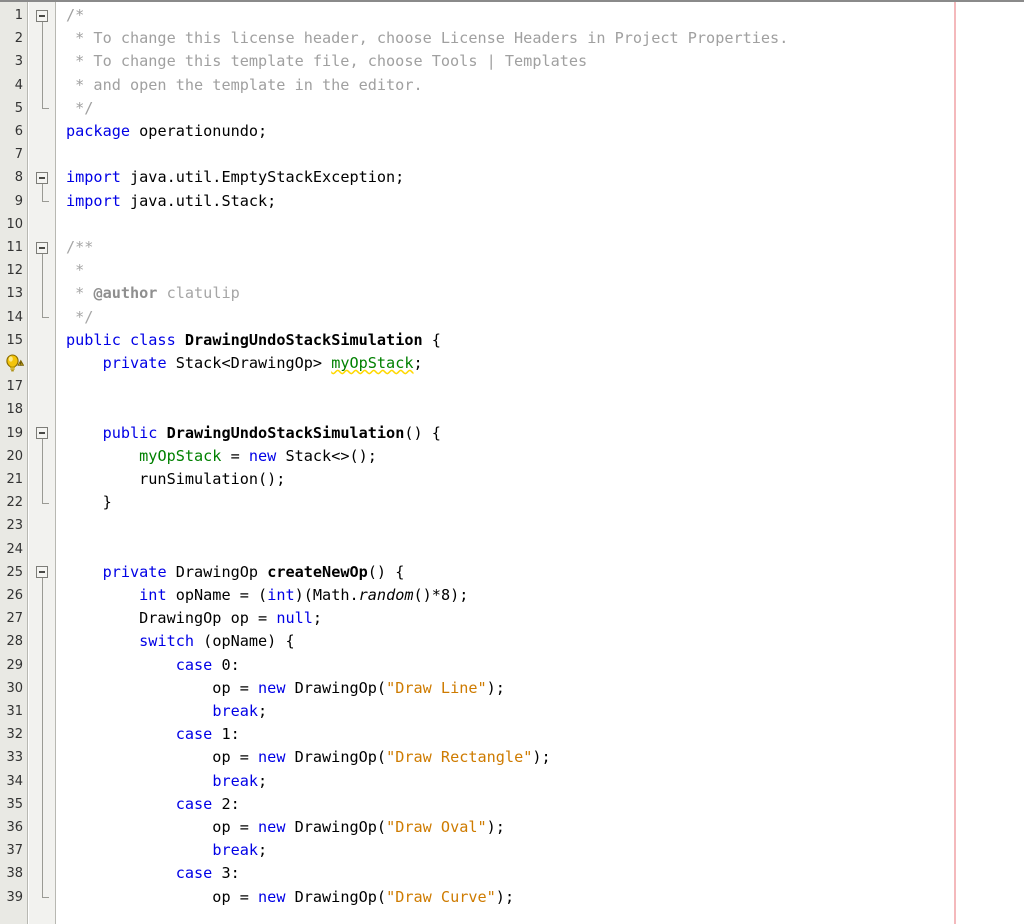  What do you see at coordinates (11, 177) in the screenshot?
I see `line-number: 8` at bounding box center [11, 177].